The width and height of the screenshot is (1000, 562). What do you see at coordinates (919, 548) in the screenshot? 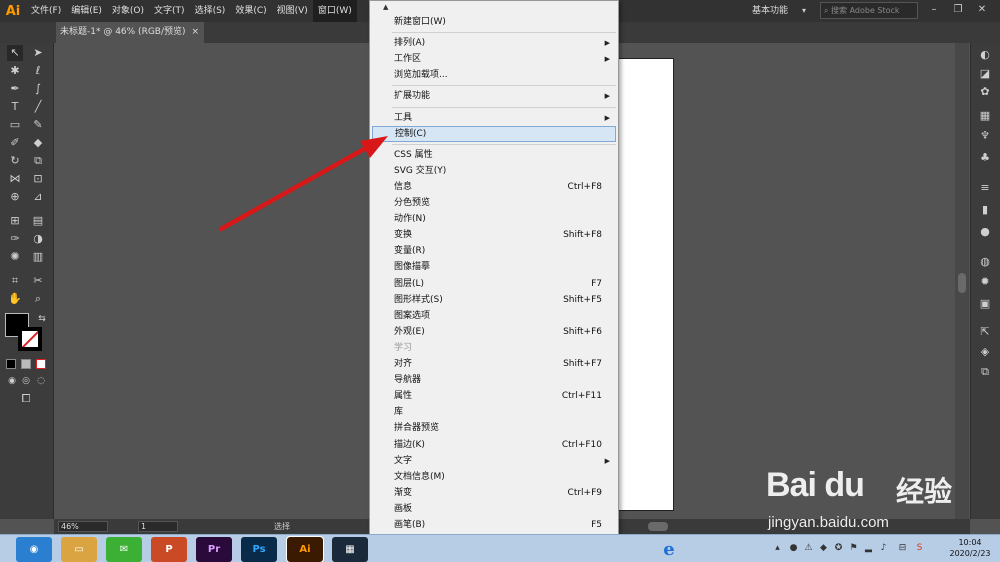
I see `sogou-ime-icon: S` at bounding box center [919, 548].